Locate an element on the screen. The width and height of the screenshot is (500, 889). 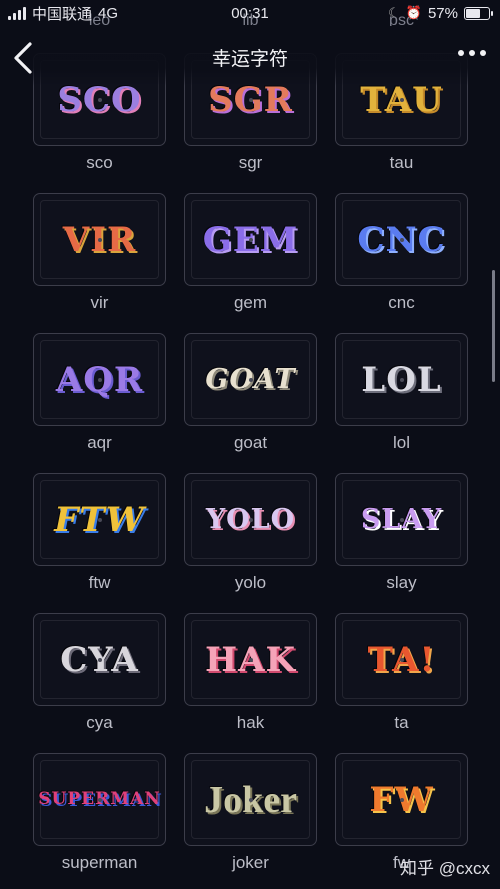
symbol-item-cya: CYA cya is located at coordinates (99, 677).